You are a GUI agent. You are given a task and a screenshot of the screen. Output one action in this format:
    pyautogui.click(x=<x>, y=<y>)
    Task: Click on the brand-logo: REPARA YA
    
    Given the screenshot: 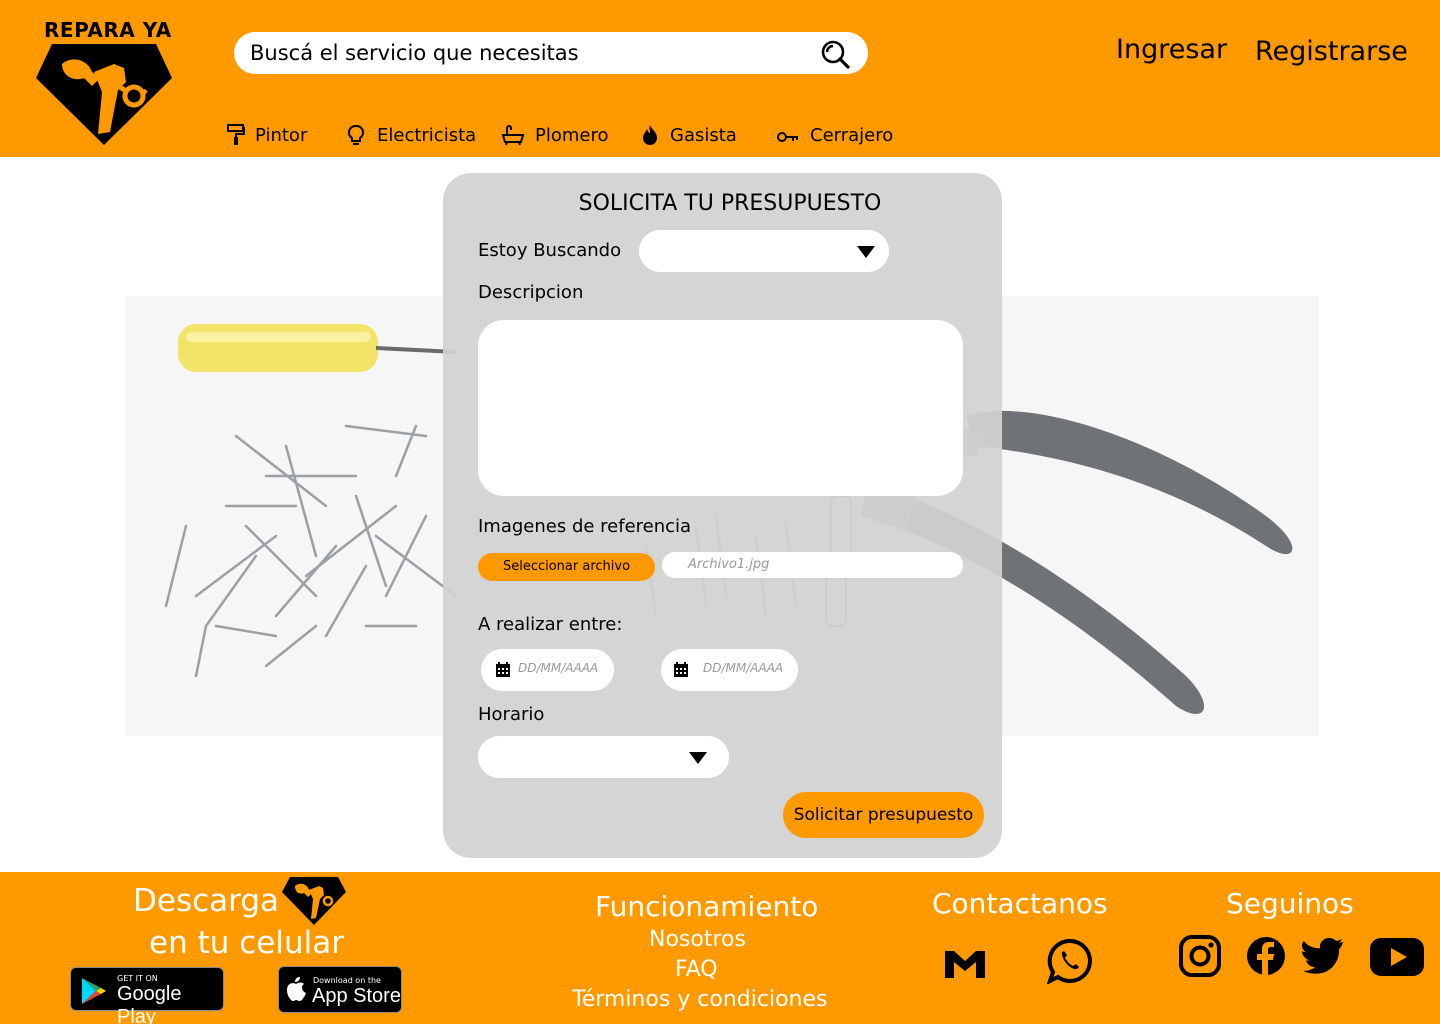 What is the action you would take?
    pyautogui.click(x=105, y=83)
    